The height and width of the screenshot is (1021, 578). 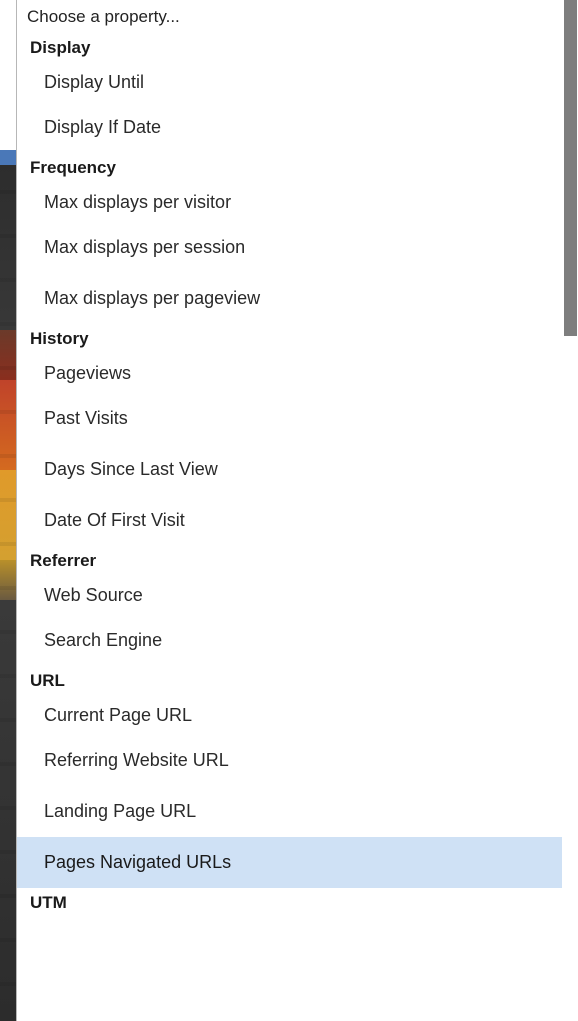 I want to click on option-pageviews: Pageviews, so click(x=289, y=373).